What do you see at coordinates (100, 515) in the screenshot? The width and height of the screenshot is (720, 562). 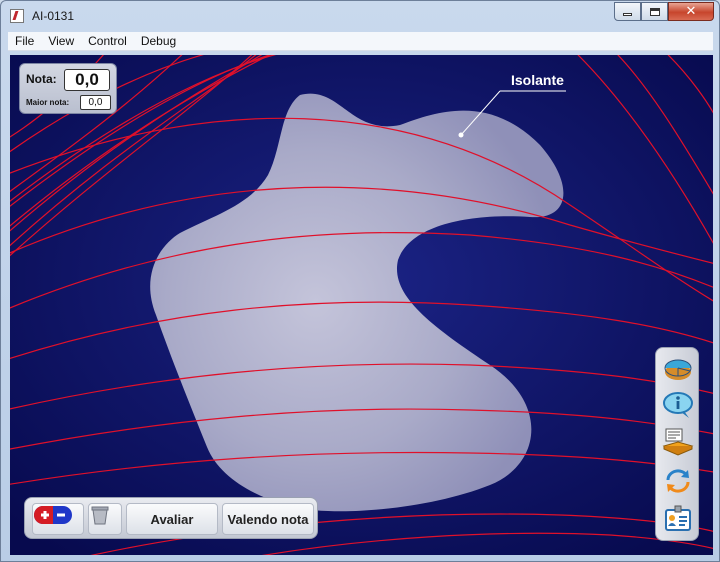 I see `trash-icon` at bounding box center [100, 515].